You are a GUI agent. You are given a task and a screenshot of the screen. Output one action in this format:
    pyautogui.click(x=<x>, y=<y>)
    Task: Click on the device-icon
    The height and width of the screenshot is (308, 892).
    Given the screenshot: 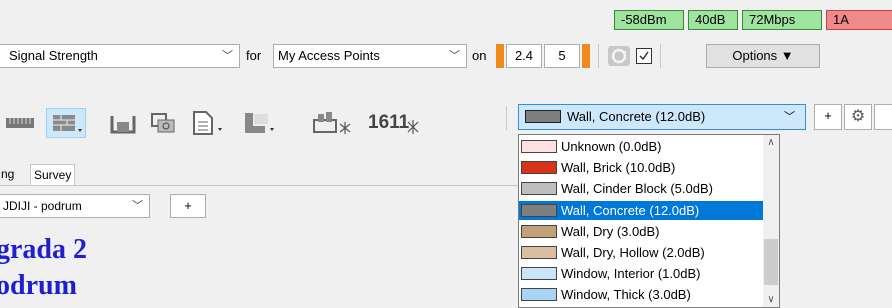 What is the action you would take?
    pyautogui.click(x=163, y=123)
    